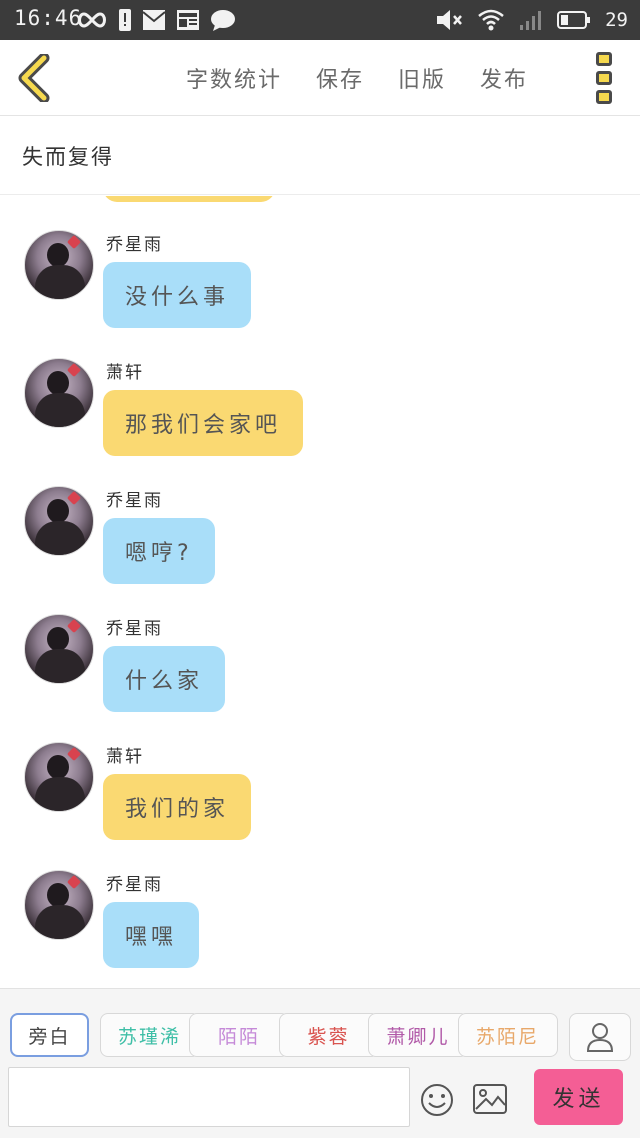  I want to click on infinity-icon, so click(92, 20).